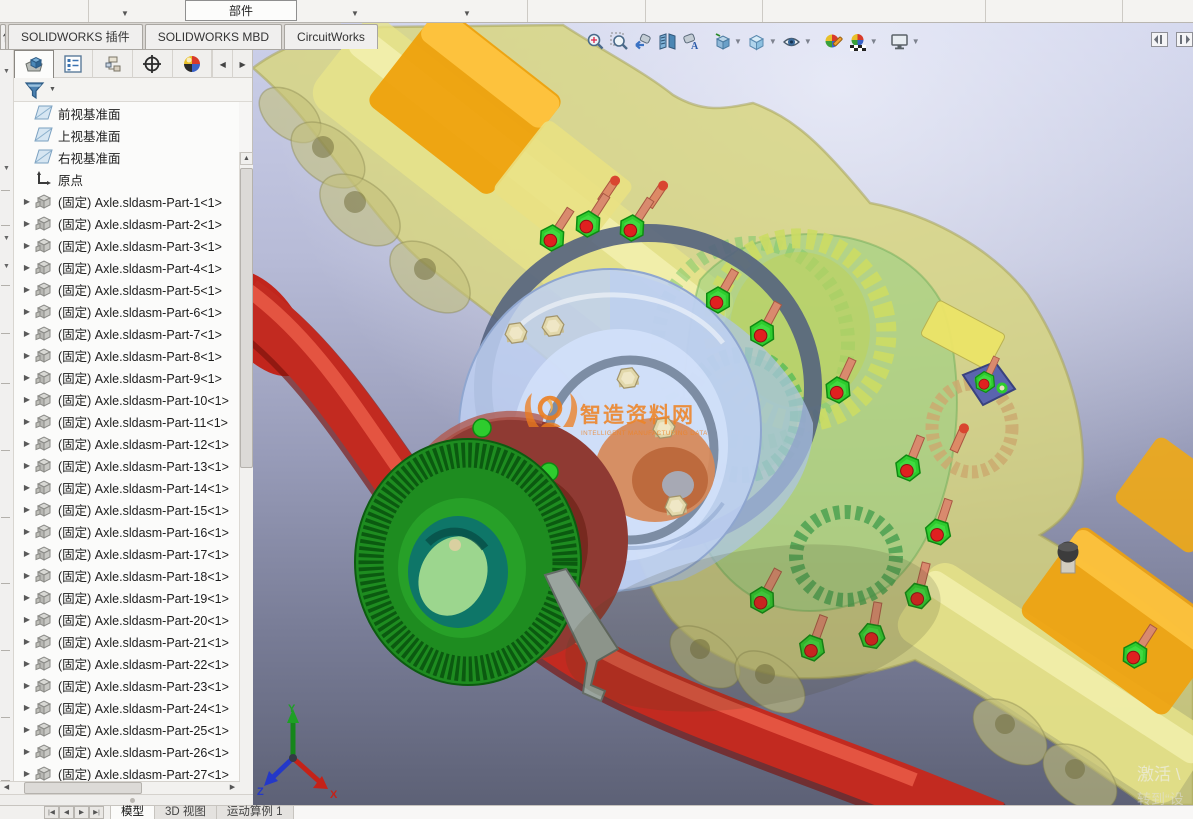 Image resolution: width=1193 pixels, height=819 pixels. Describe the element at coordinates (331, 36) in the screenshot. I see `tab-circuitworks: CircuitWorks` at that location.